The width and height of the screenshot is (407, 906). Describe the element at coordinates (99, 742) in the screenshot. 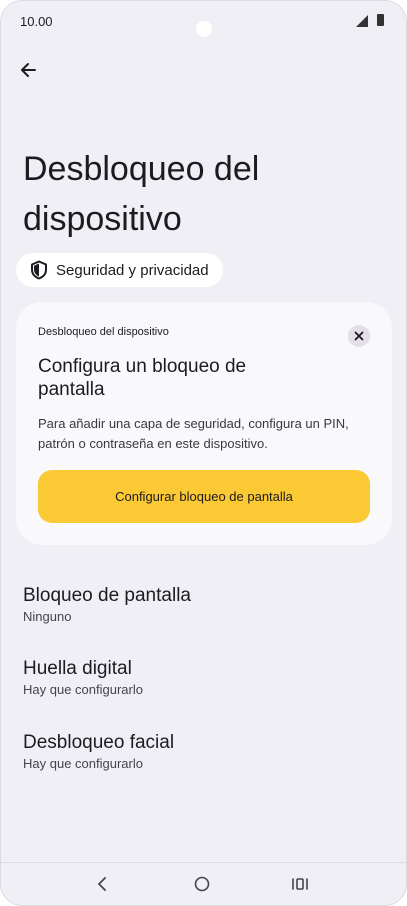

I see `list-item-title: Desbloqueo facial` at that location.